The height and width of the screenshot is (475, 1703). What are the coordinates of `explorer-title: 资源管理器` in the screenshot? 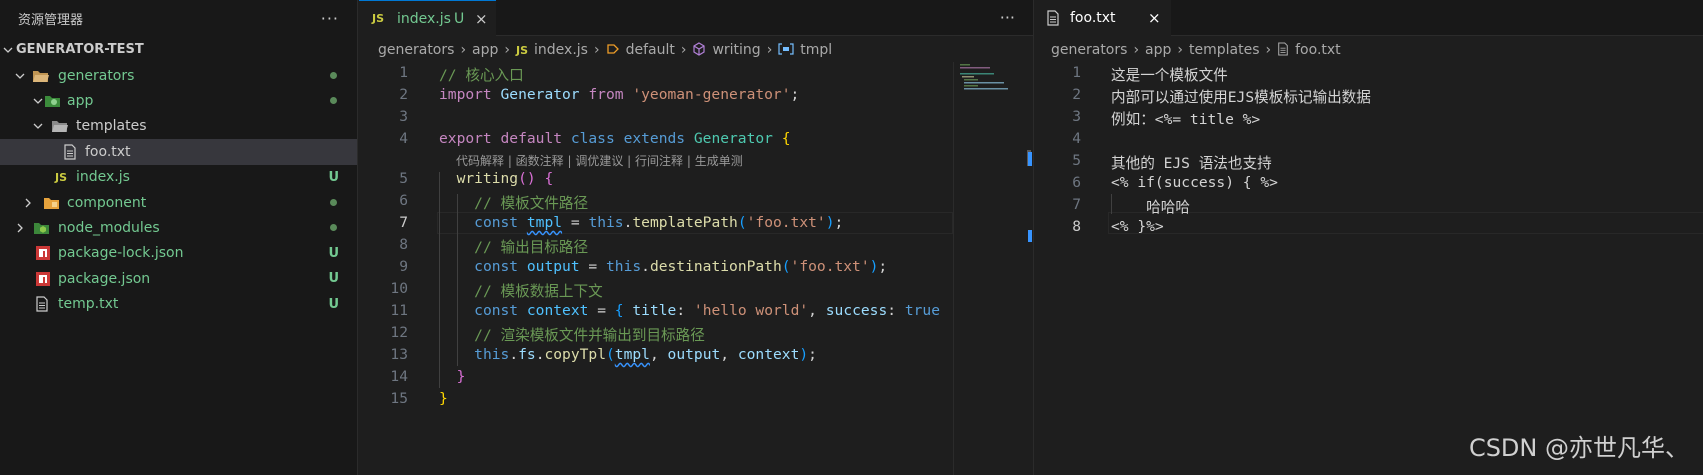 It's located at (51, 20).